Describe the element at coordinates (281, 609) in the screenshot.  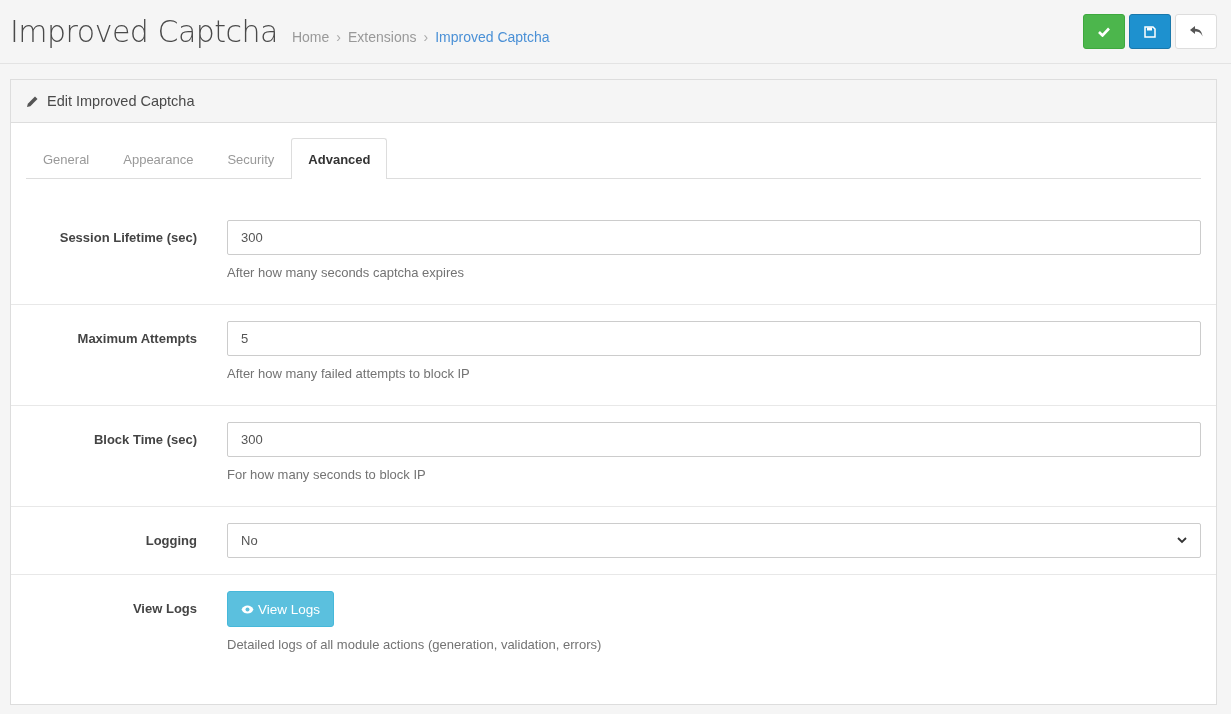
I see `view-logs-button: View Logs` at that location.